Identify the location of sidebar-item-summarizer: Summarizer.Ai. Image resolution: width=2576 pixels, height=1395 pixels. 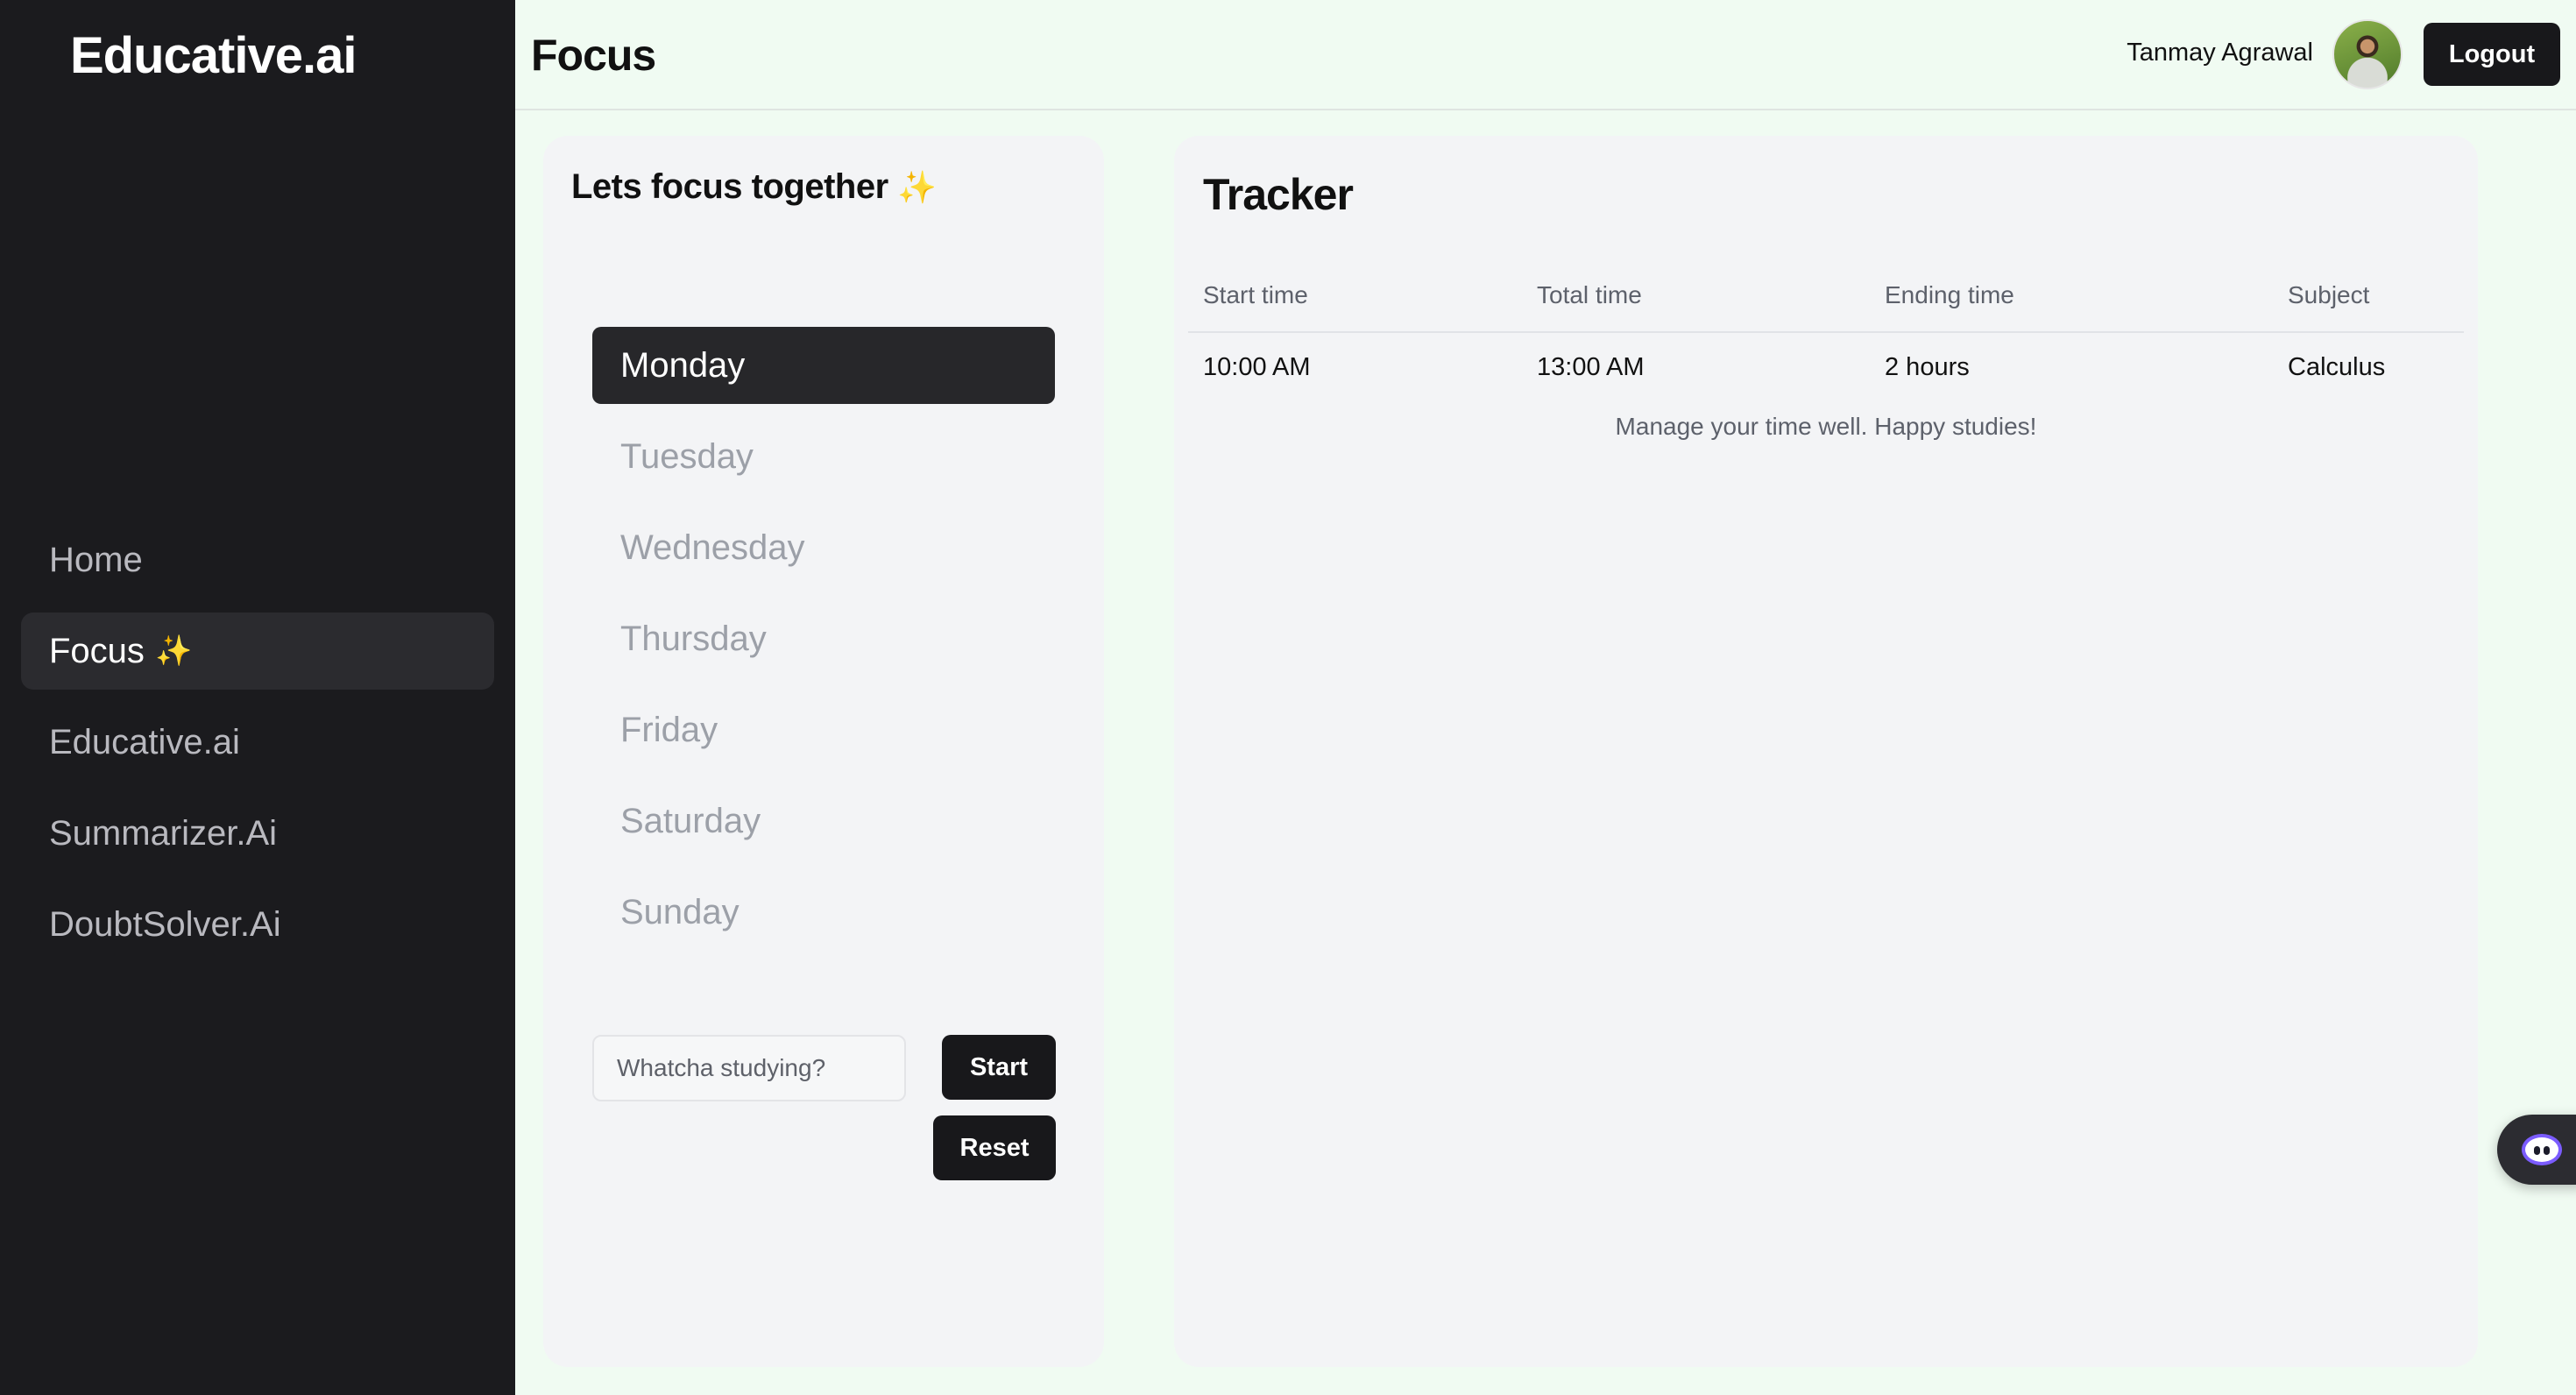
(257, 833).